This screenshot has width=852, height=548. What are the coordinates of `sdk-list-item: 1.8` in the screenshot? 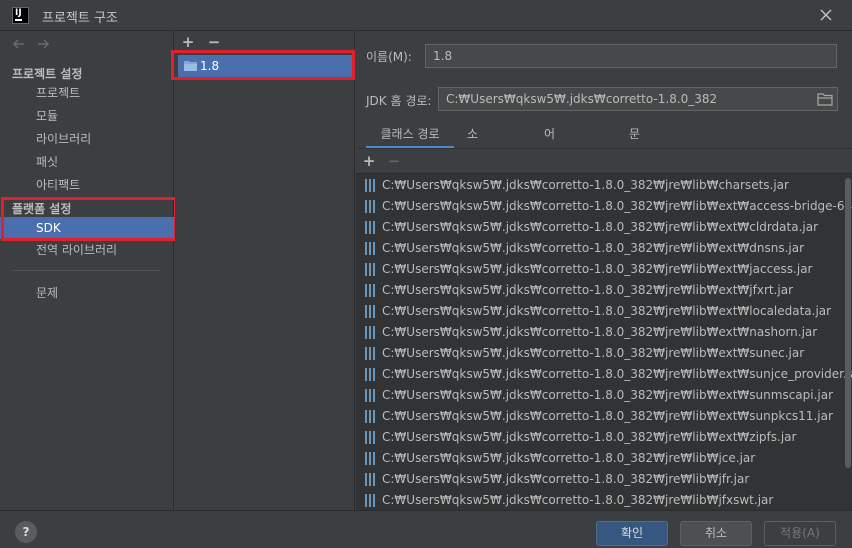 It's located at (265, 66).